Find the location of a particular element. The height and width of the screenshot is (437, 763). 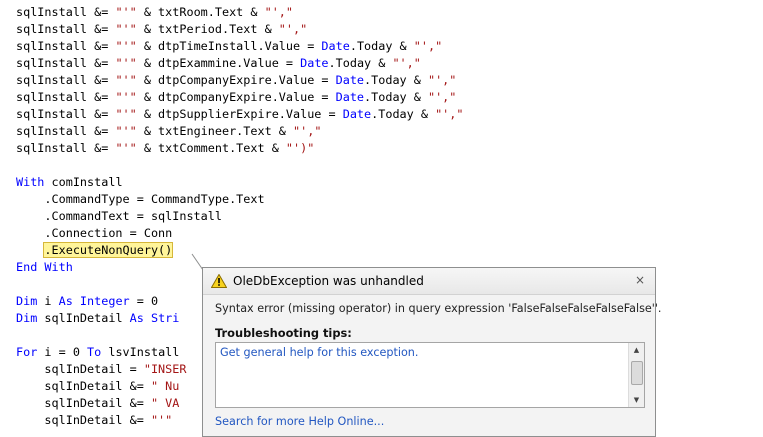

code-line: sqlInstall &= "'" & txtRoom.Text & "'," is located at coordinates (154, 12).